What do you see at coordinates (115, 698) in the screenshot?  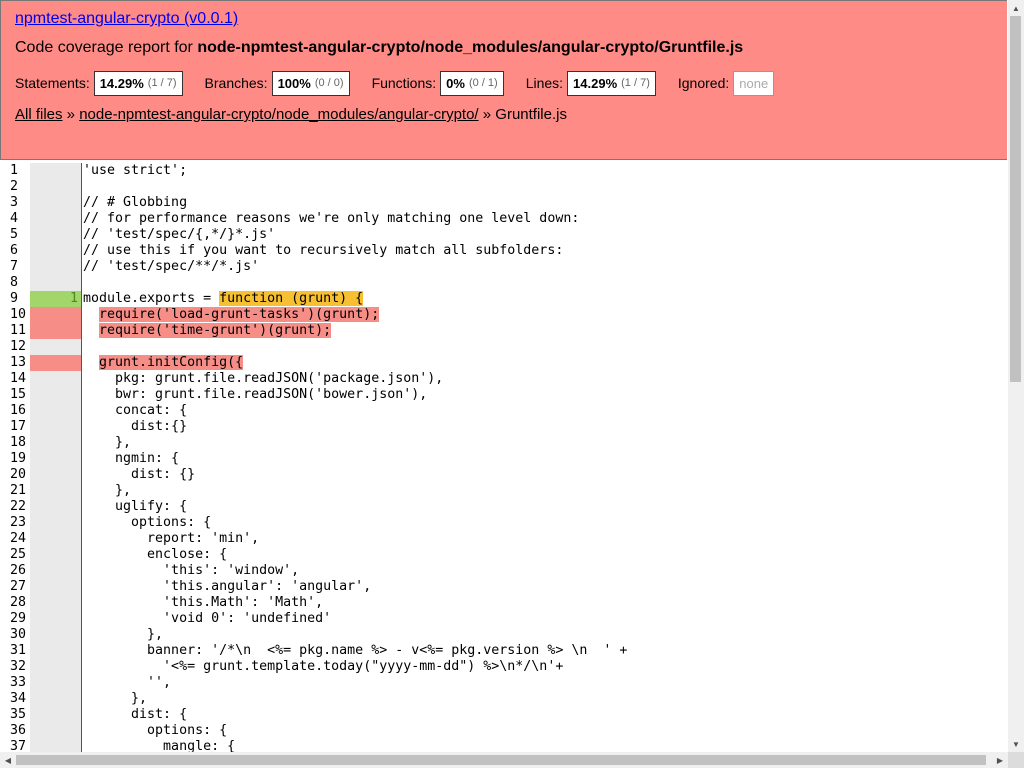 I see `code-text: },` at bounding box center [115, 698].